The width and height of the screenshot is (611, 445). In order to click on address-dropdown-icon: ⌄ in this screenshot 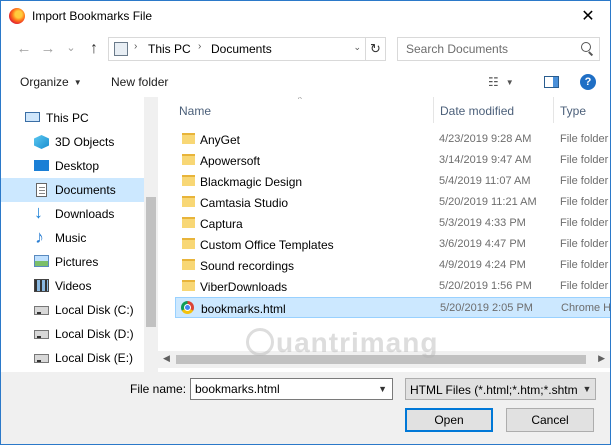, I will do `click(357, 47)`.